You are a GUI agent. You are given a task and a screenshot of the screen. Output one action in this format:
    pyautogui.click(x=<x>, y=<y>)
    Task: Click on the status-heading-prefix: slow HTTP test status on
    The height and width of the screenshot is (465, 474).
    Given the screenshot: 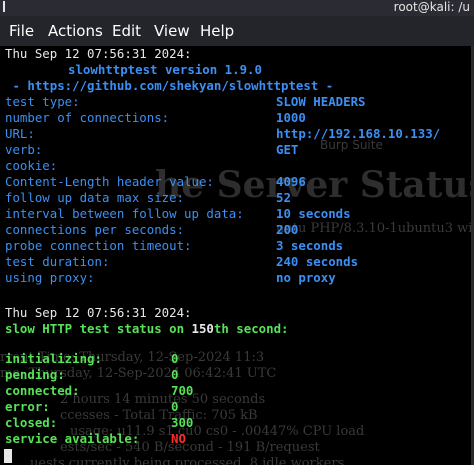 What is the action you would take?
    pyautogui.click(x=98, y=328)
    